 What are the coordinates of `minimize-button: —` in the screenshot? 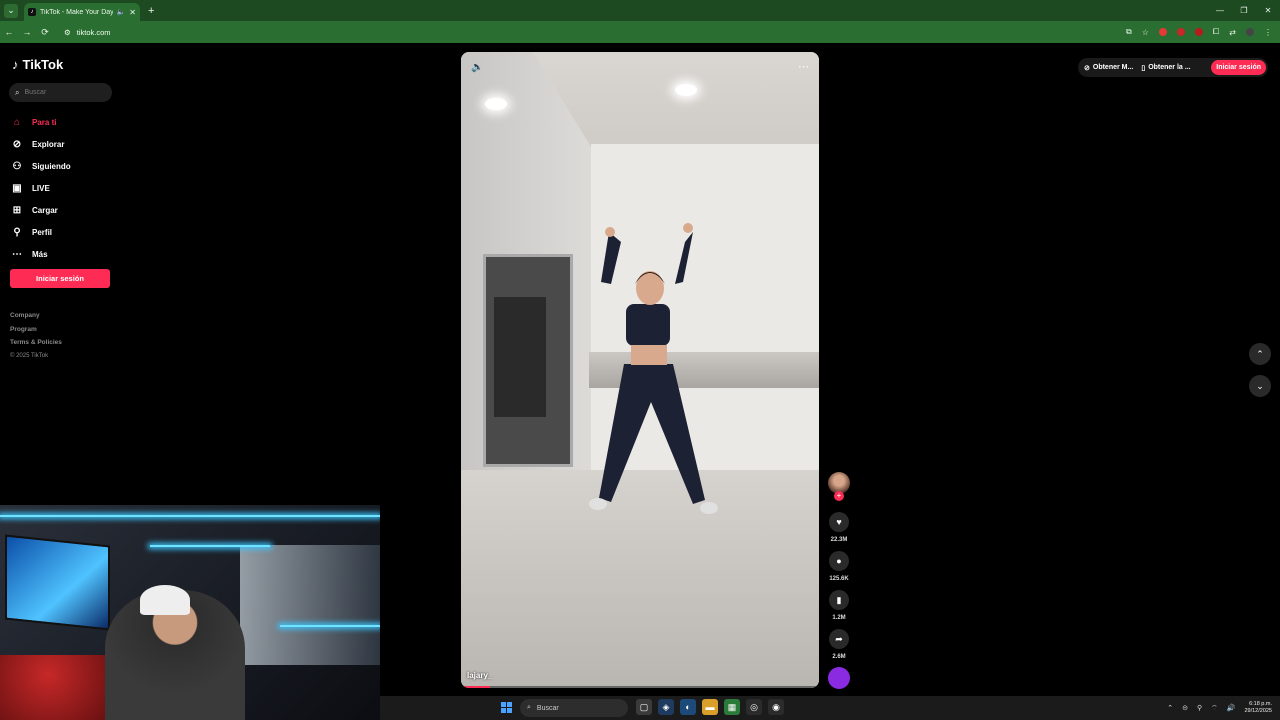 It's located at (1220, 10).